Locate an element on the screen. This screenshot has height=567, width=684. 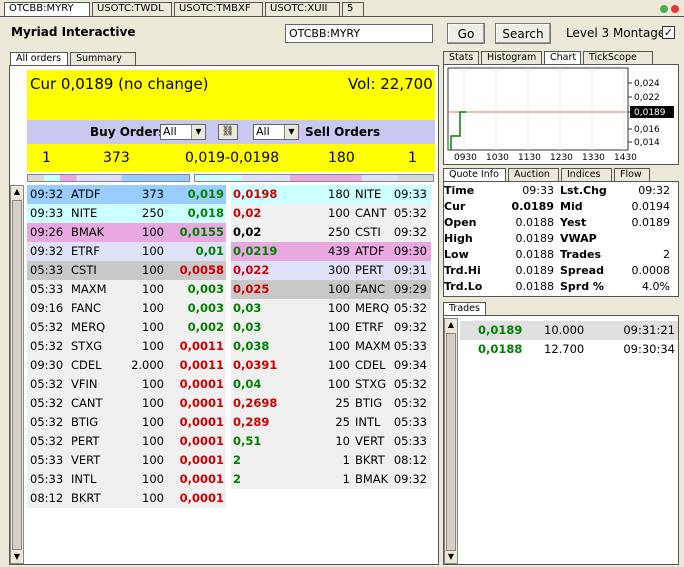
sell-order-row: 0,022 300 PERT 09:31 is located at coordinates (331, 270).